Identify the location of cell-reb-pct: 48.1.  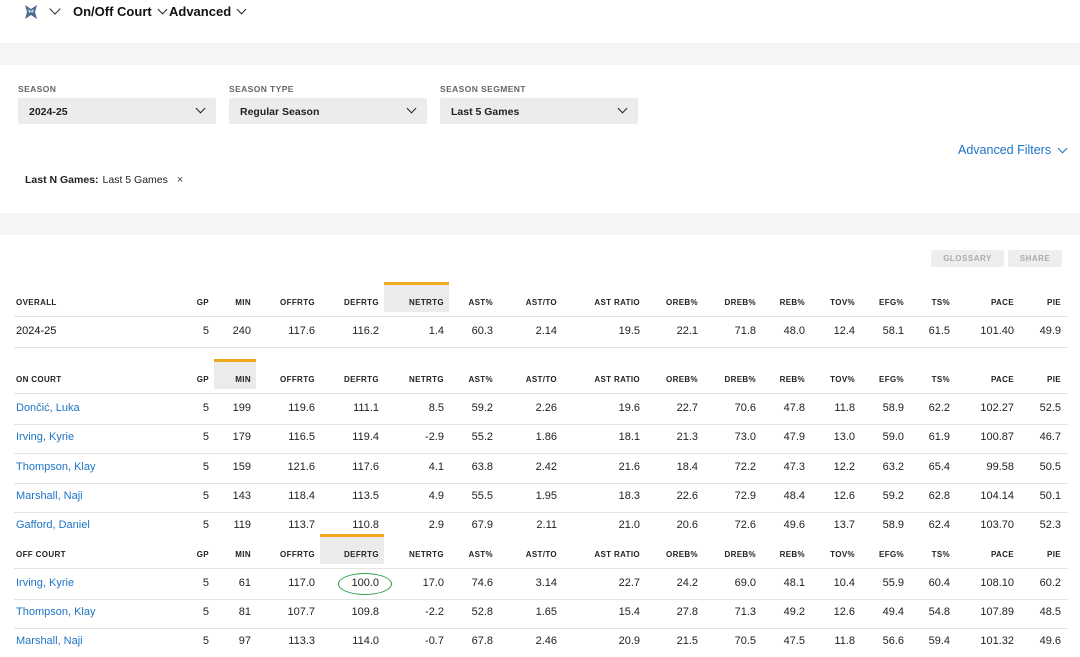
(794, 583).